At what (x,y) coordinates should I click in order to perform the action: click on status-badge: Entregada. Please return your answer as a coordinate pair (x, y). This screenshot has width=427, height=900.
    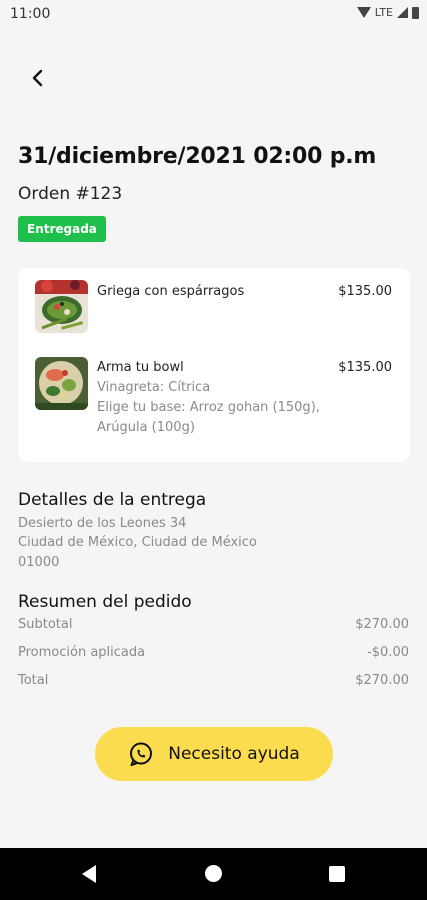
    Looking at the image, I should click on (62, 229).